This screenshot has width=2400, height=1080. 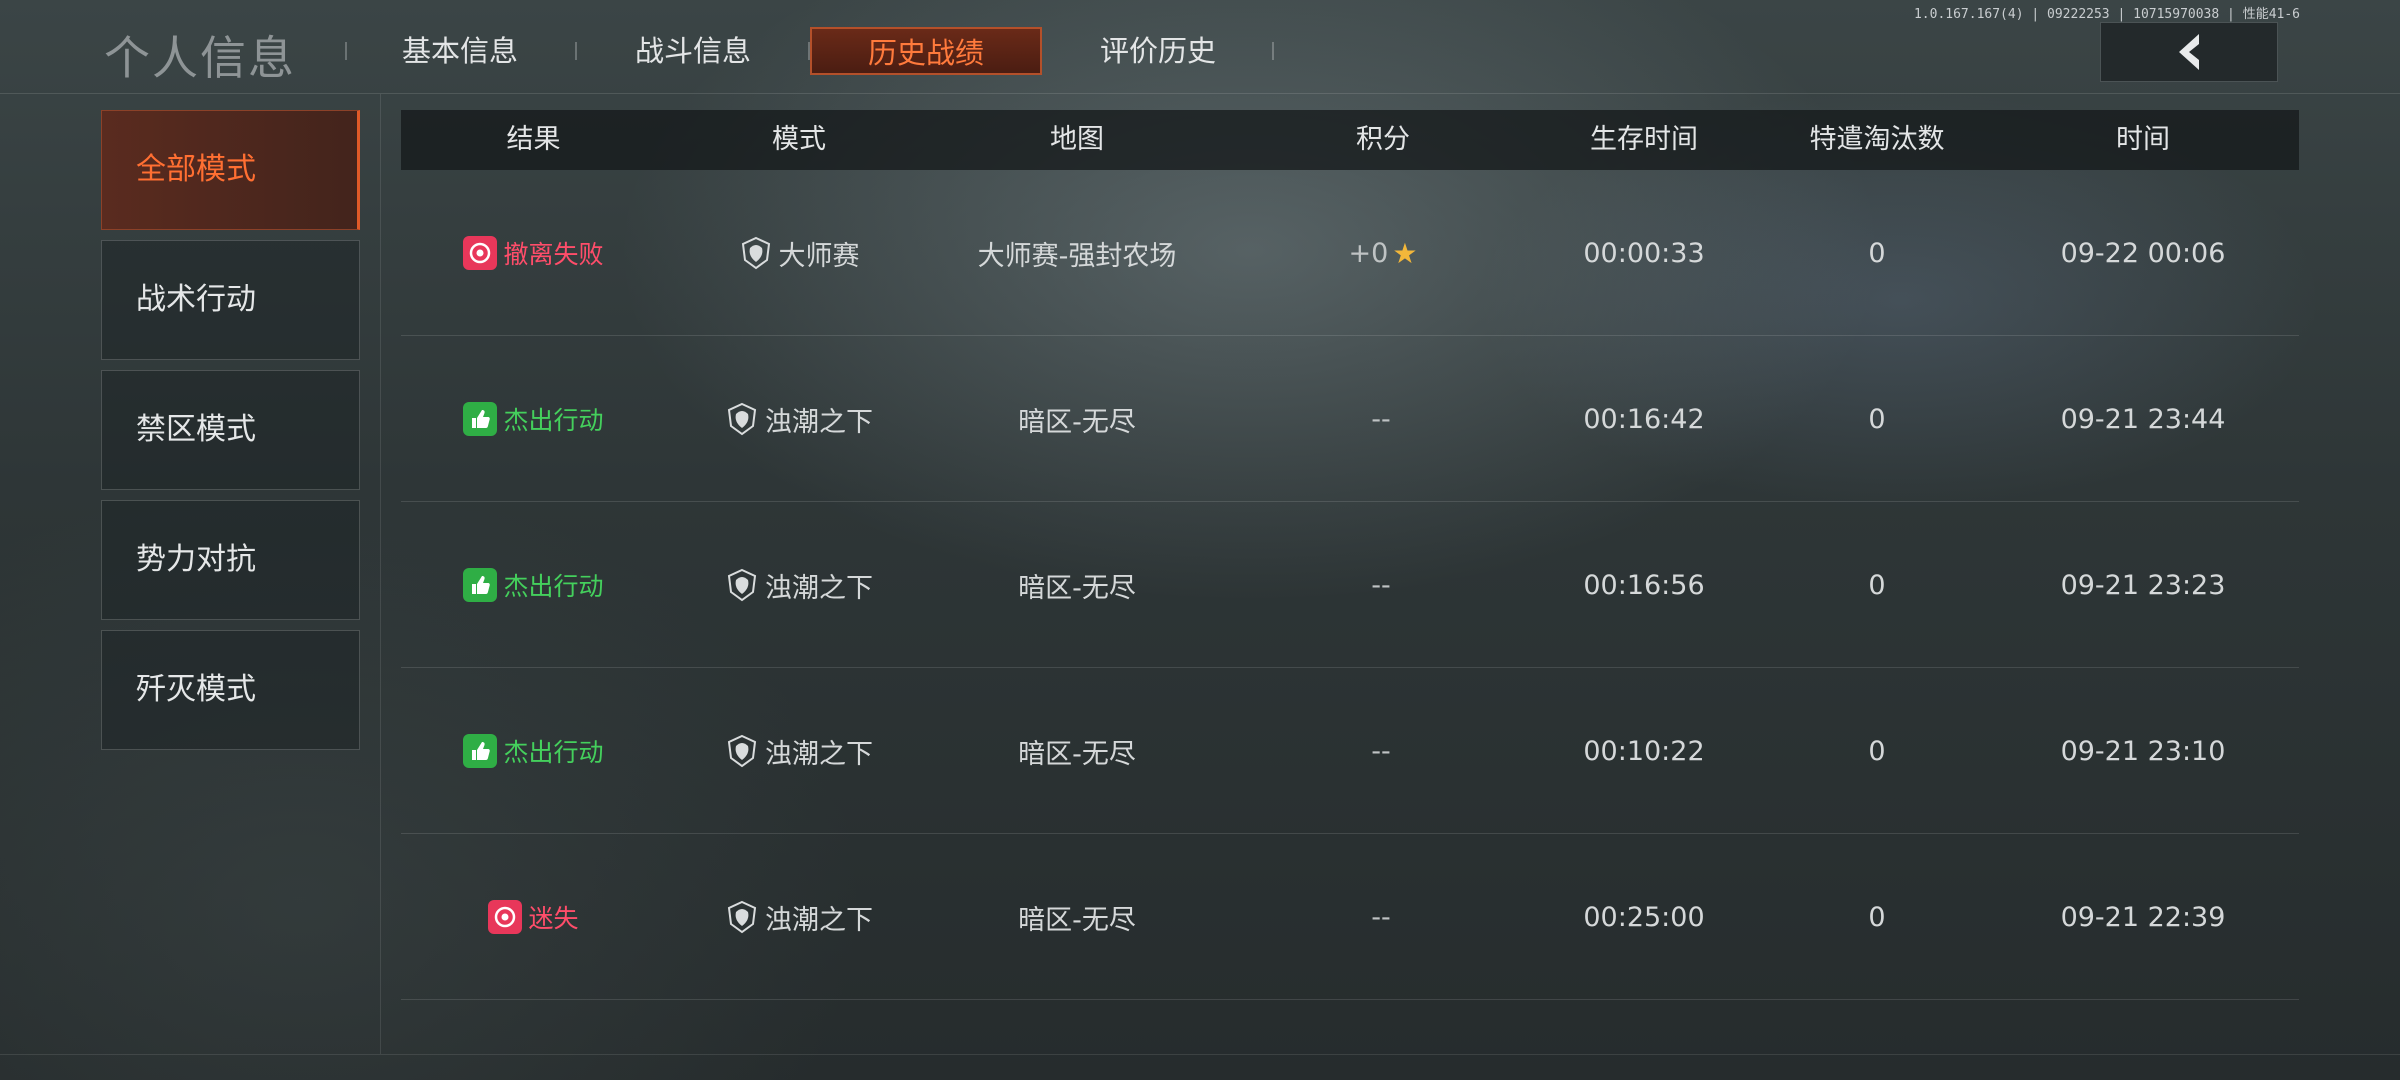 I want to click on column-header: 模式, so click(x=799, y=139).